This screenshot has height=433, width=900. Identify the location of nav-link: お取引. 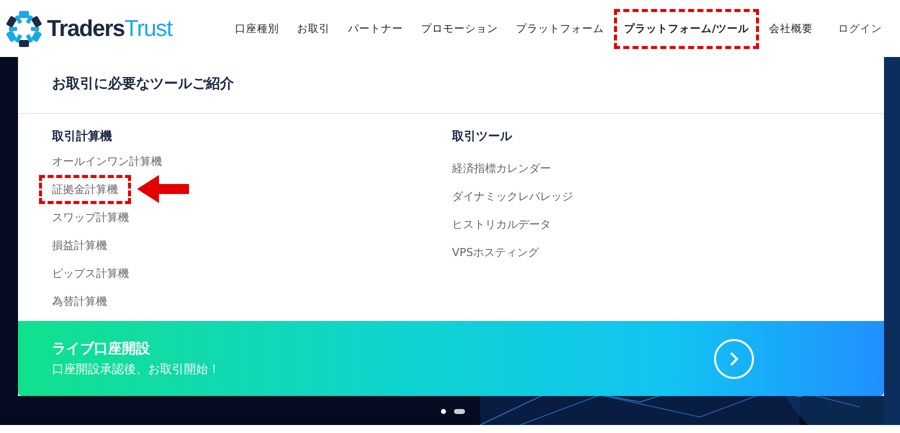
(313, 28).